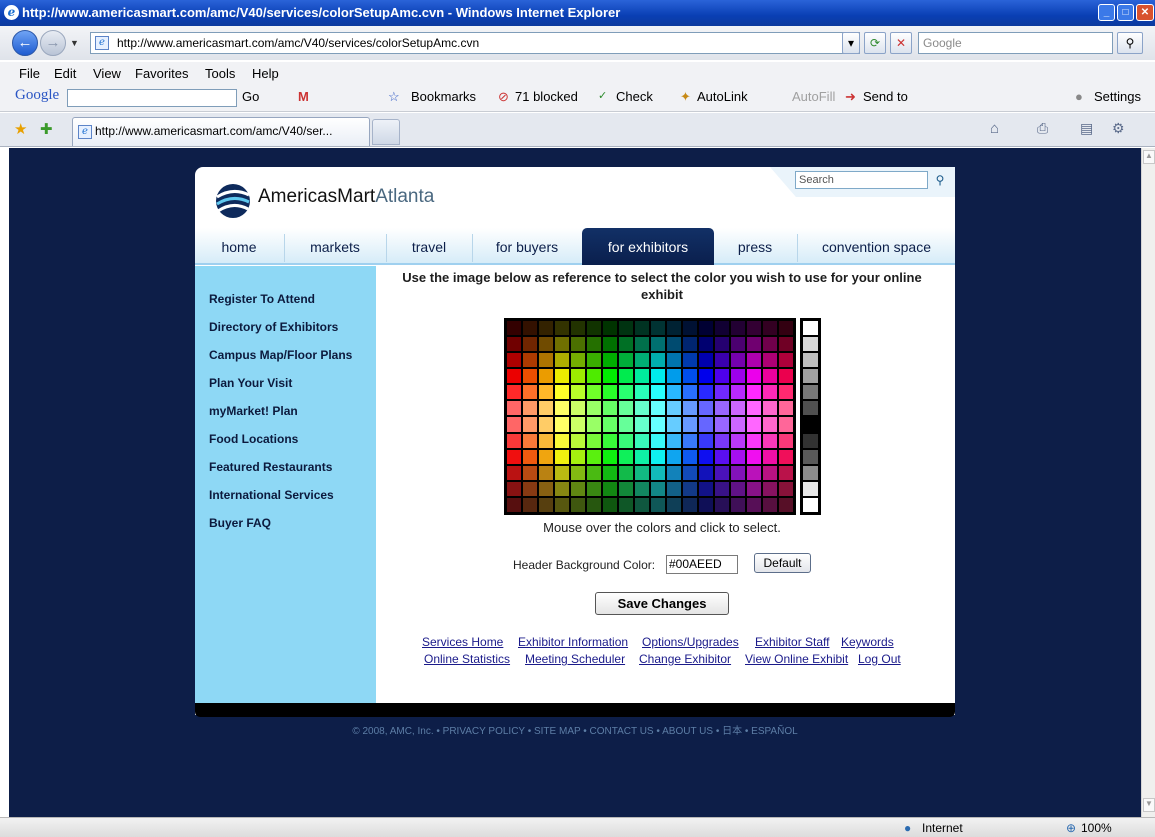  What do you see at coordinates (1117, 96) in the screenshot?
I see `settings-button: Settings` at bounding box center [1117, 96].